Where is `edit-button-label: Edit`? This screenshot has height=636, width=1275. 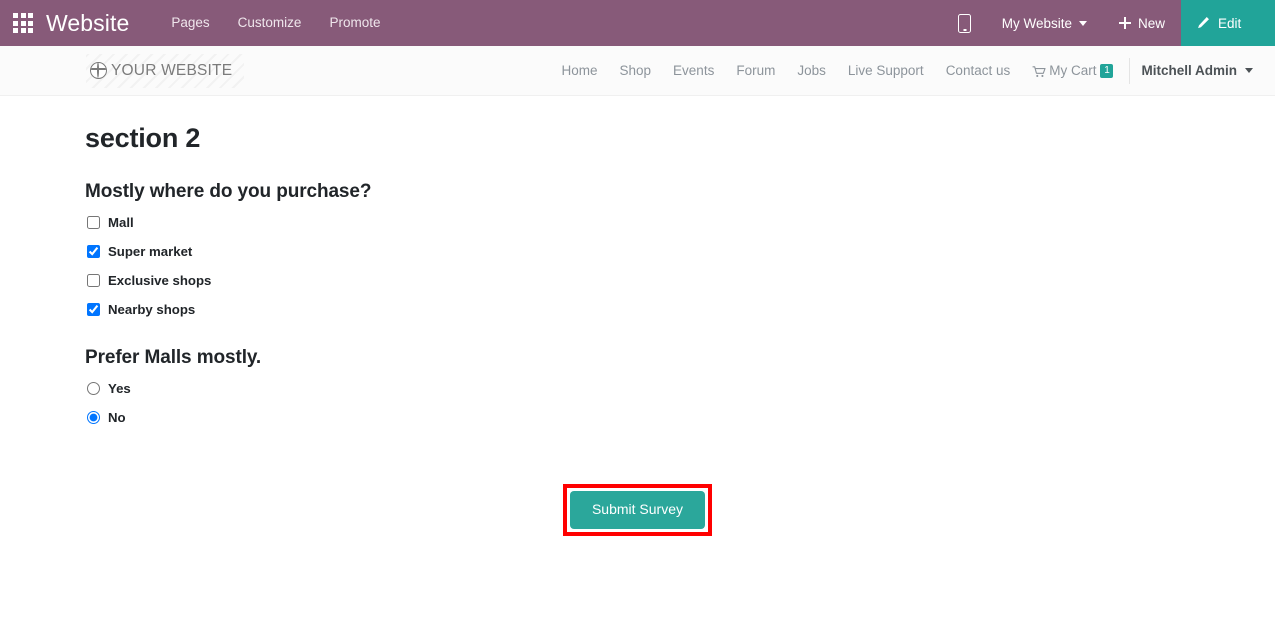
edit-button-label: Edit is located at coordinates (1230, 23).